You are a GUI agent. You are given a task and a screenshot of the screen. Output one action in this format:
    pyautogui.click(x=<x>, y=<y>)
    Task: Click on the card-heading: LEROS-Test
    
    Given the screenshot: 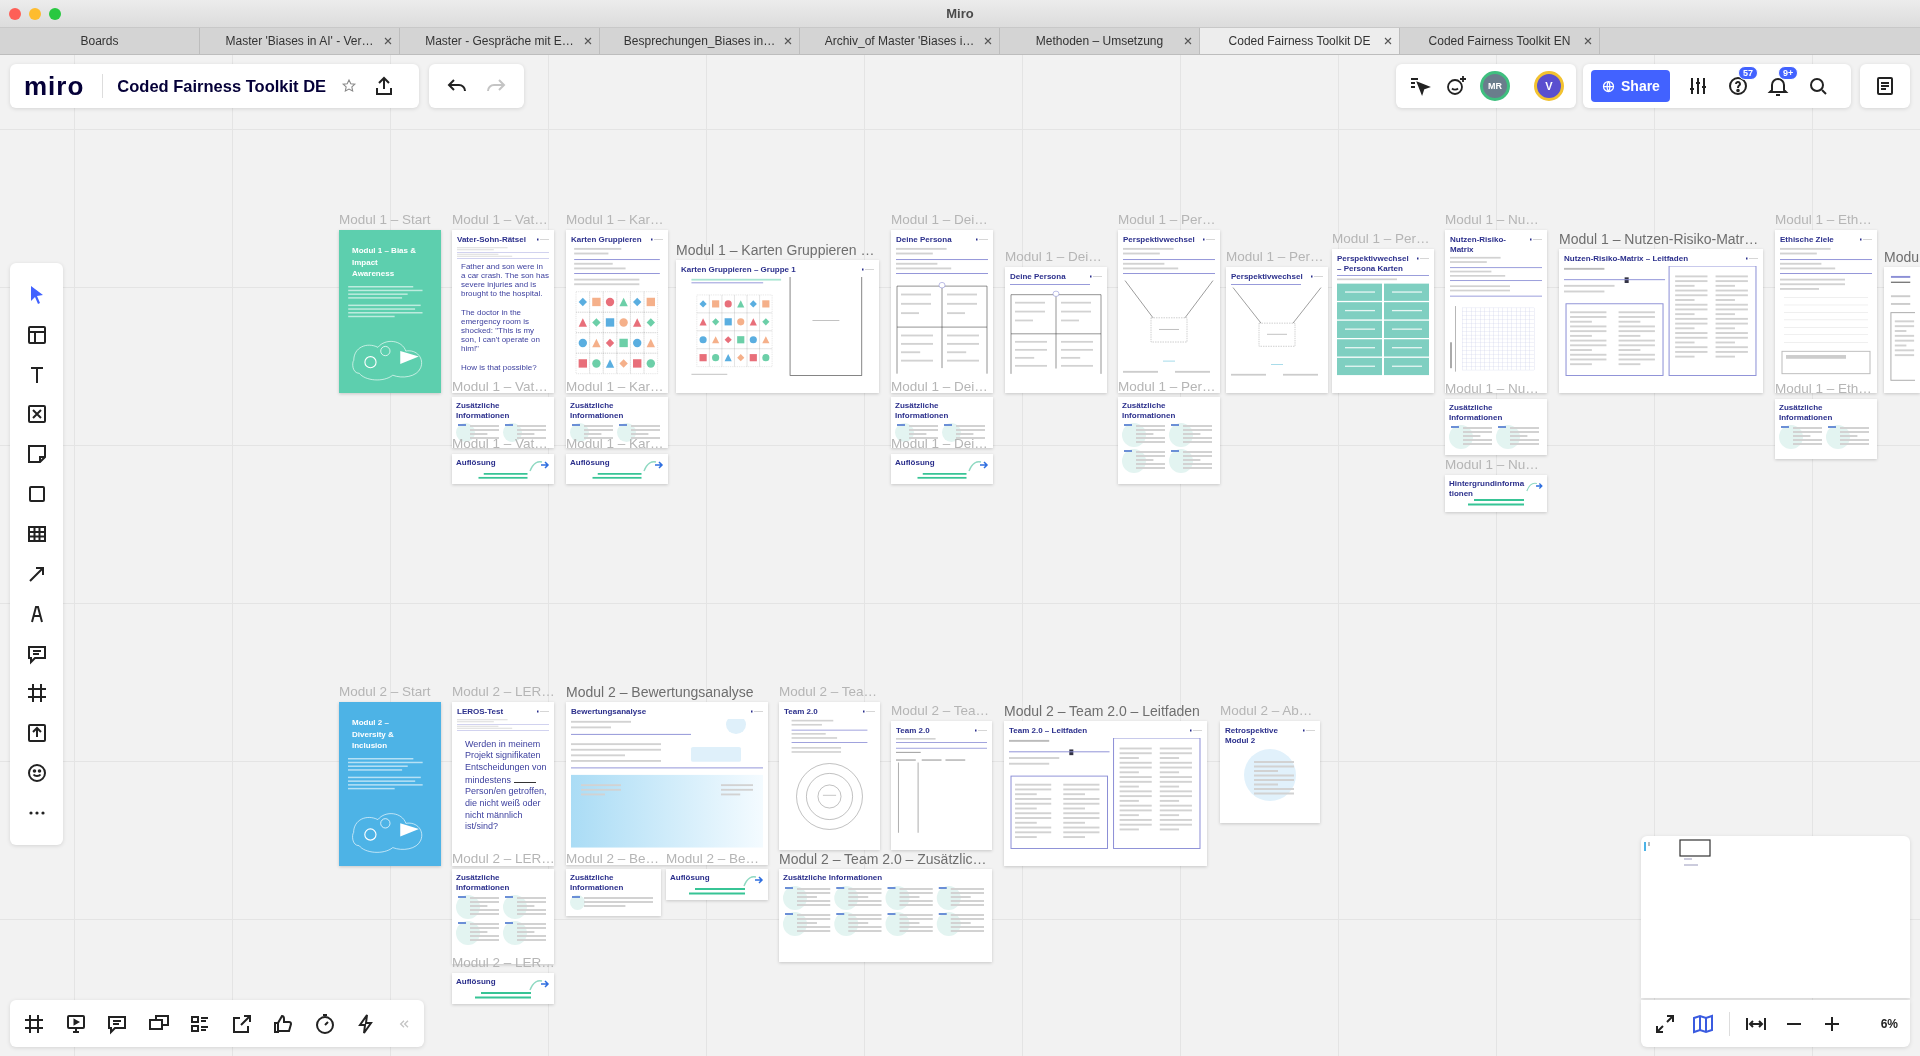 What is the action you would take?
    pyautogui.click(x=480, y=712)
    